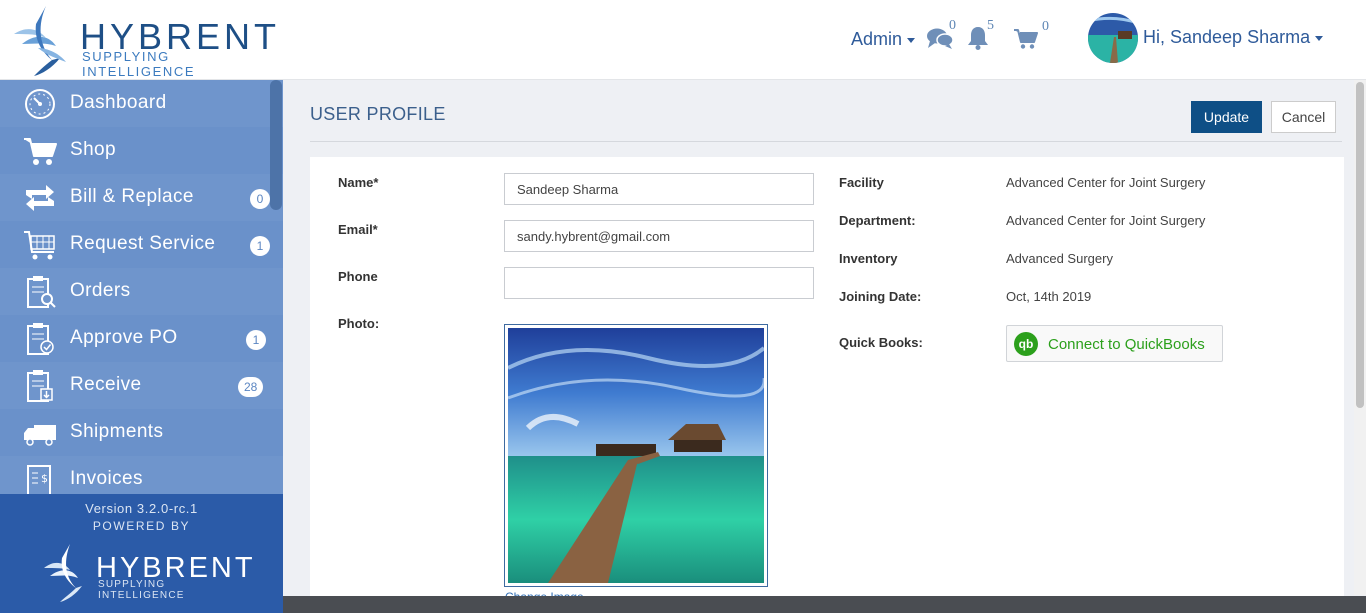  What do you see at coordinates (40, 151) in the screenshot?
I see `shopping-cart-icon` at bounding box center [40, 151].